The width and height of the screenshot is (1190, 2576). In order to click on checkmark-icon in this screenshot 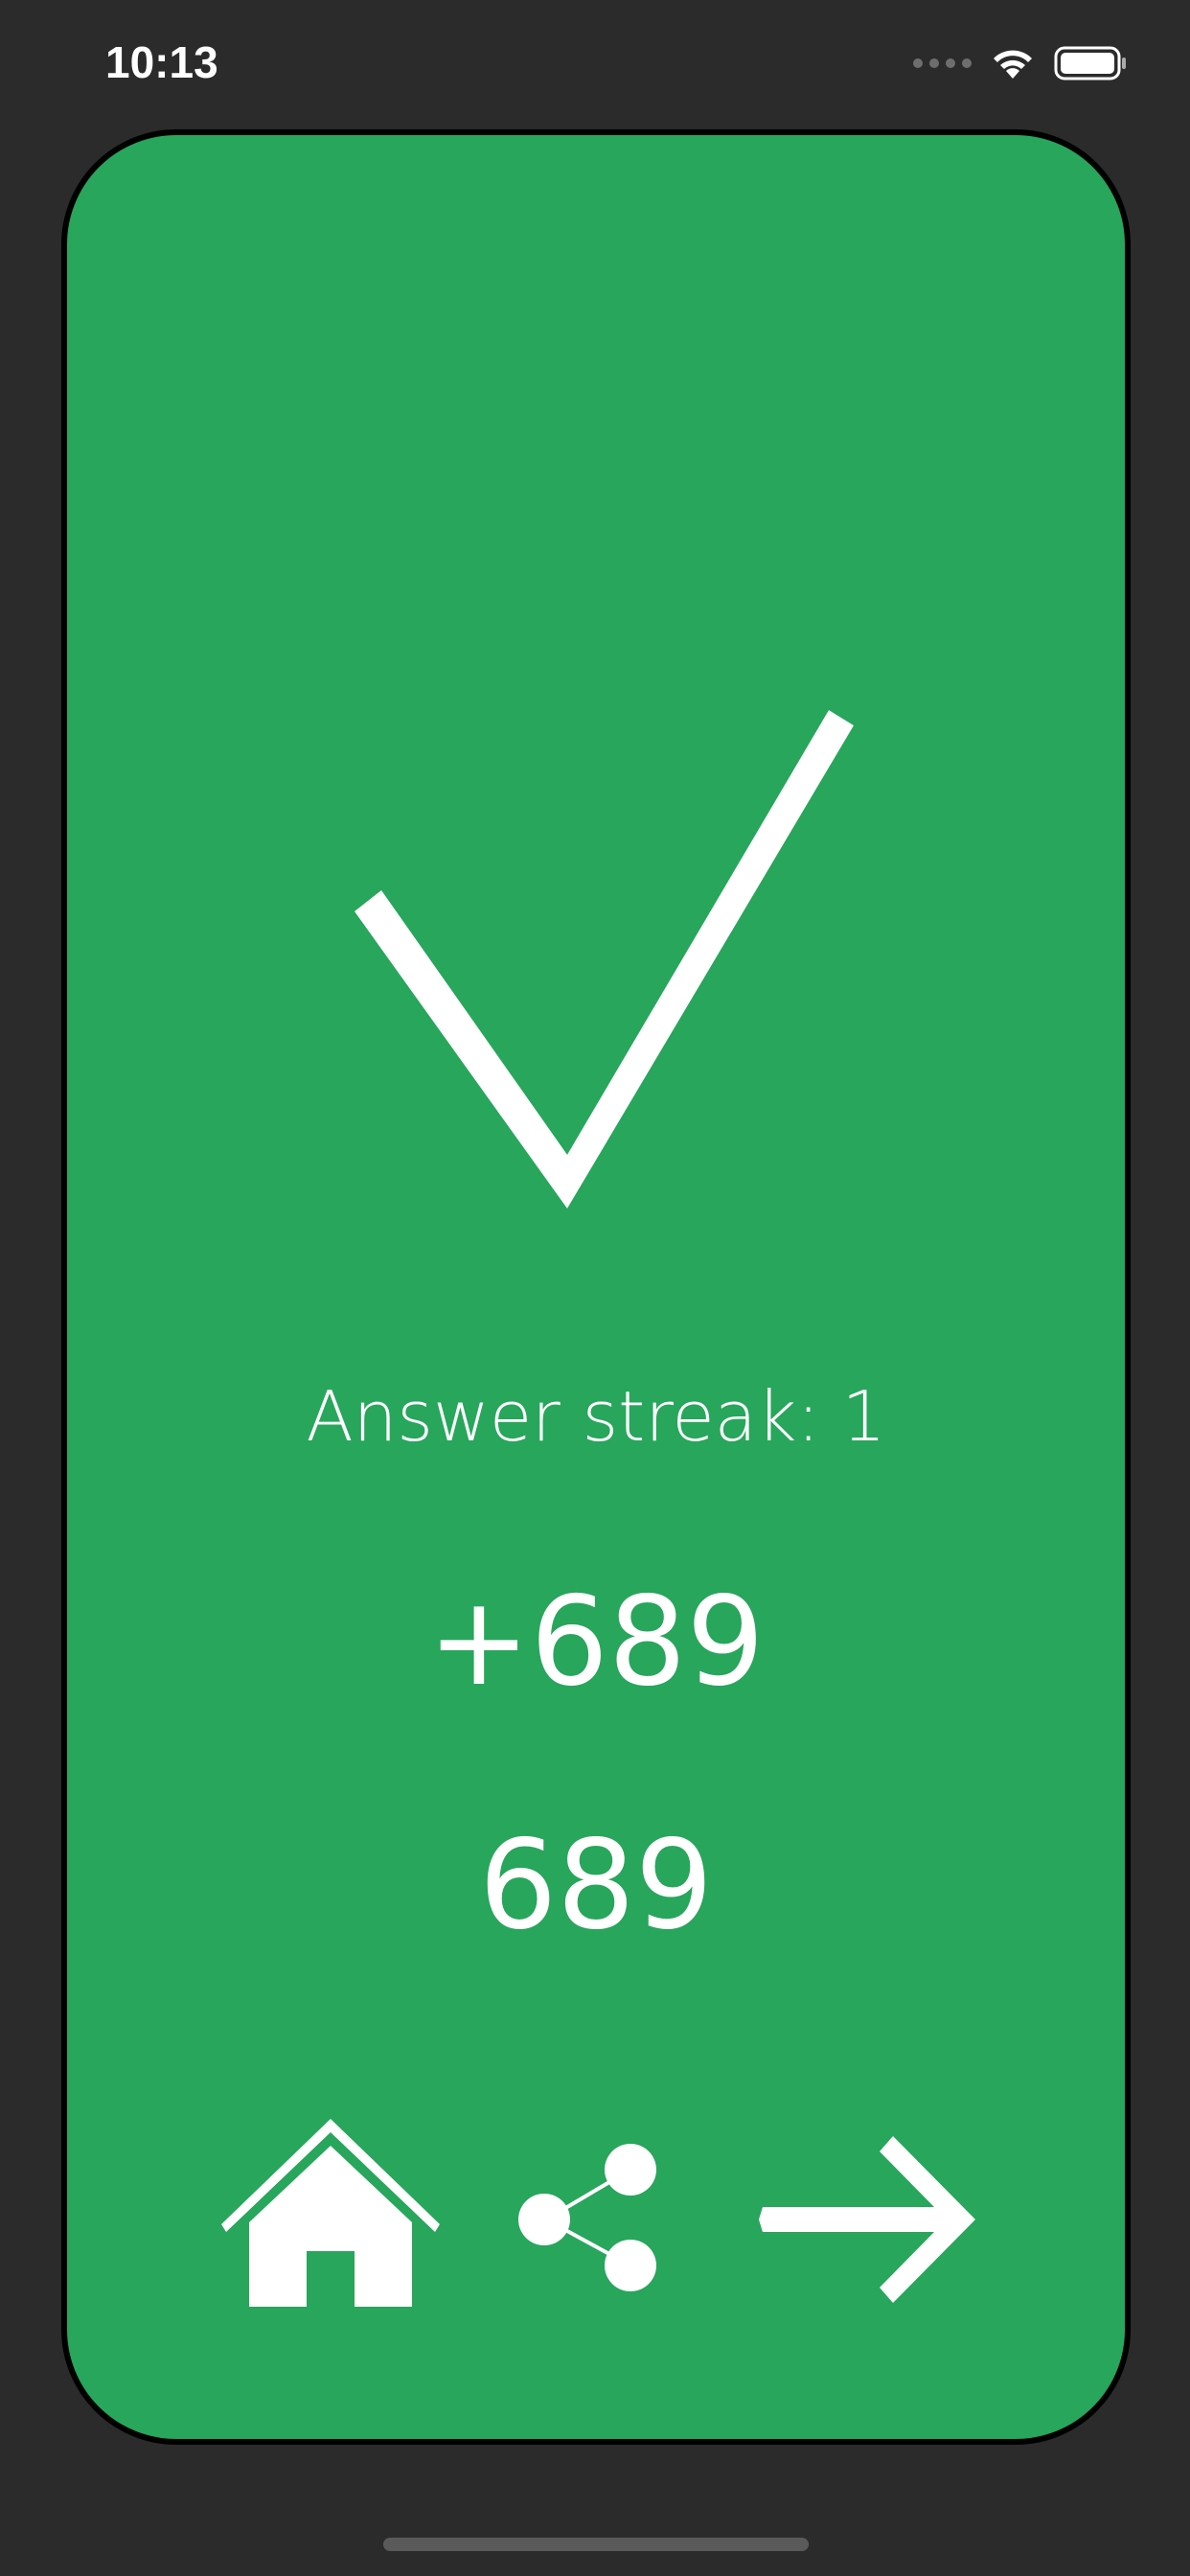, I will do `click(605, 959)`.